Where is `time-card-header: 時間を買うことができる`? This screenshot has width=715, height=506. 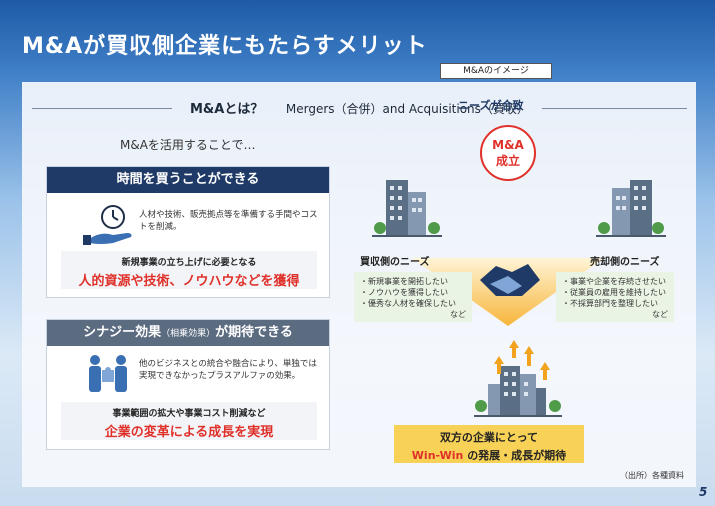 time-card-header: 時間を買うことができる is located at coordinates (188, 180).